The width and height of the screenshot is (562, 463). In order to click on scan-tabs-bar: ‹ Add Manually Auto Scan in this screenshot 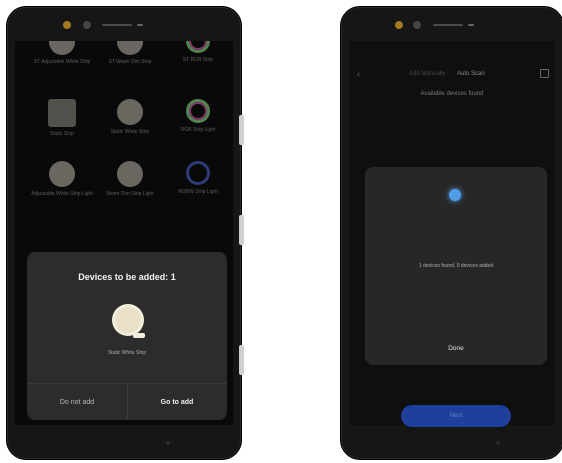, I will do `click(452, 76)`.